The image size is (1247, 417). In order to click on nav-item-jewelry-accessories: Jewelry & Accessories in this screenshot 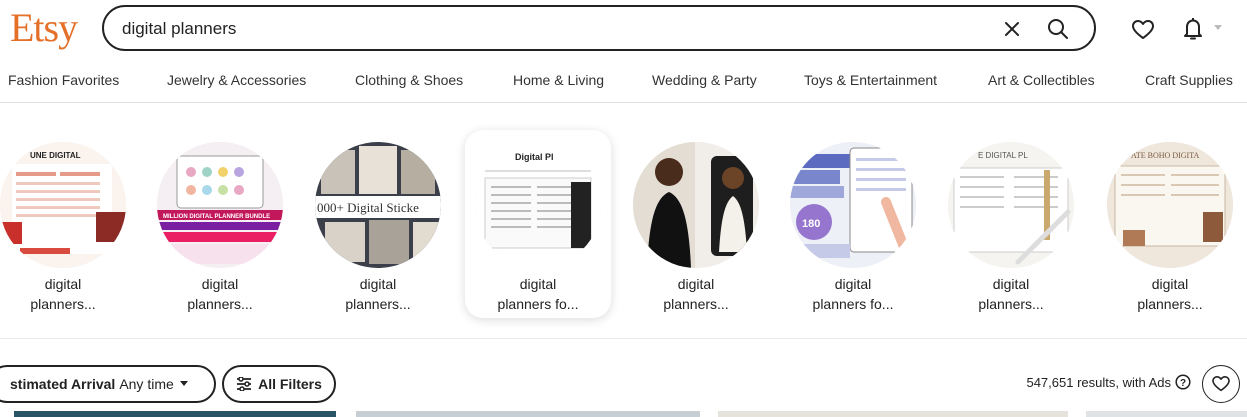, I will do `click(236, 80)`.